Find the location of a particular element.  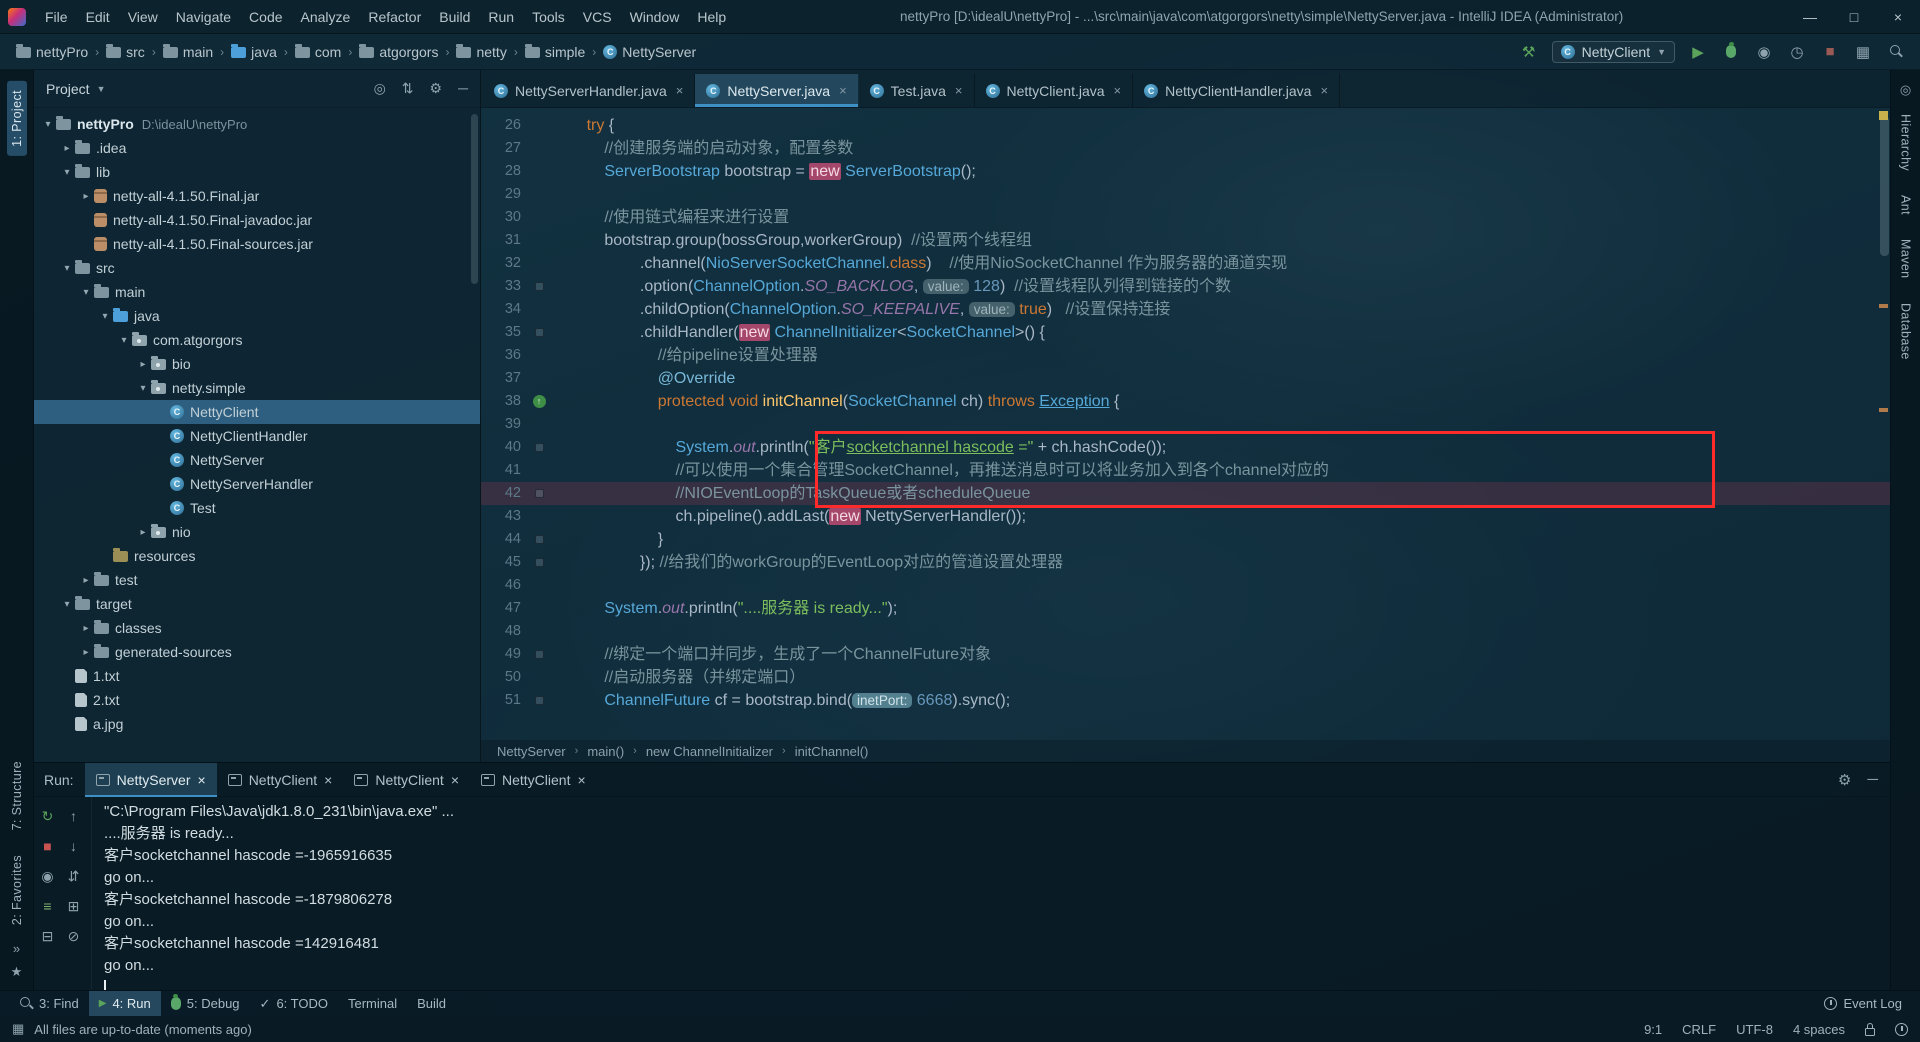

editor-breadcrumb-item: initChannel() is located at coordinates (832, 751).